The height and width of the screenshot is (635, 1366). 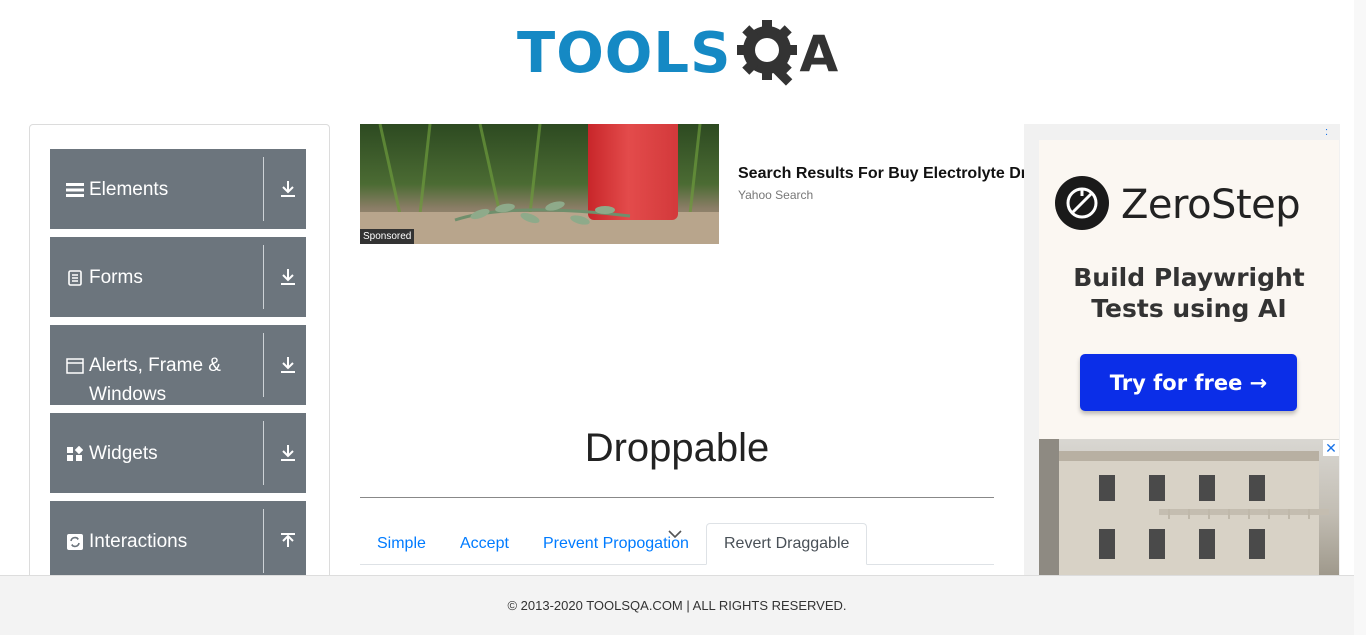 I want to click on chevron-down-icon, so click(x=675, y=534).